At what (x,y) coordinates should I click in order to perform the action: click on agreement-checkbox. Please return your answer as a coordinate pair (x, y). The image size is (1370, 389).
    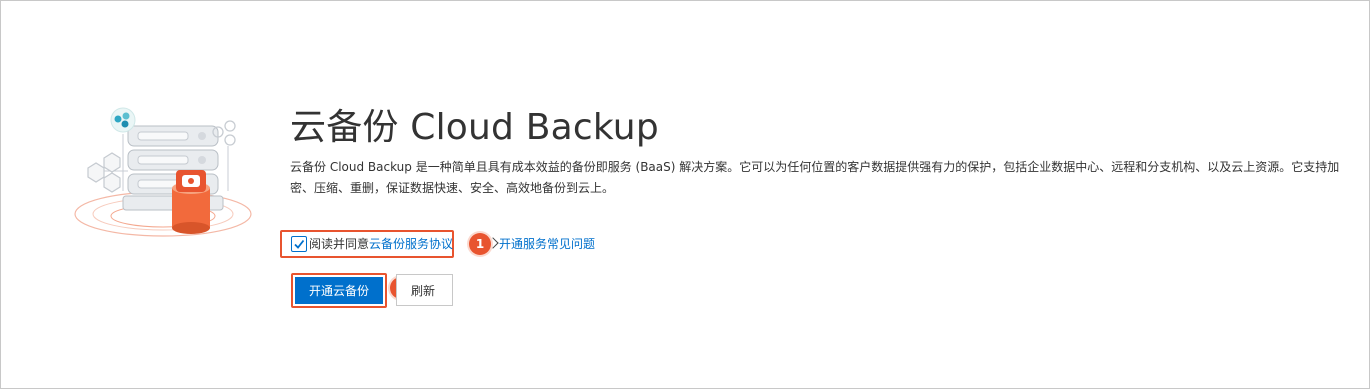
    Looking at the image, I should click on (299, 244).